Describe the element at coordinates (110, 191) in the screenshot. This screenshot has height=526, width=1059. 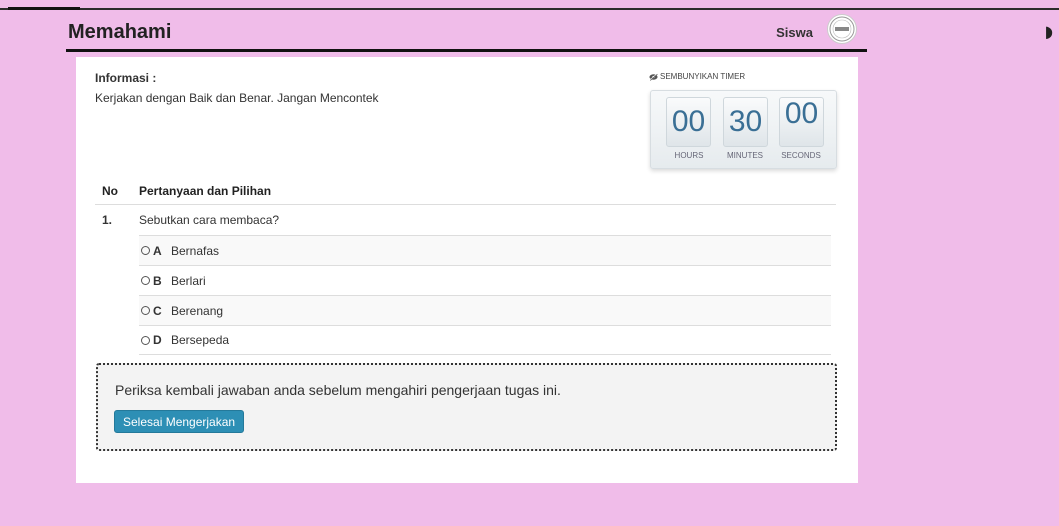
I see `column-header-no: No` at that location.